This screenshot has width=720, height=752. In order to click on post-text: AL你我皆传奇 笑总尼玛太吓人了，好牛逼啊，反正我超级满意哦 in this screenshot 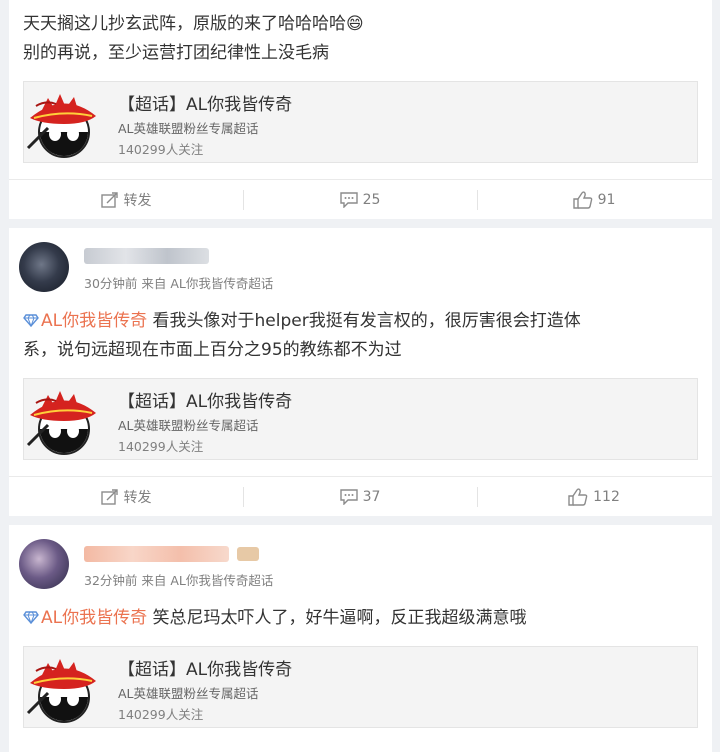, I will do `click(363, 618)`.